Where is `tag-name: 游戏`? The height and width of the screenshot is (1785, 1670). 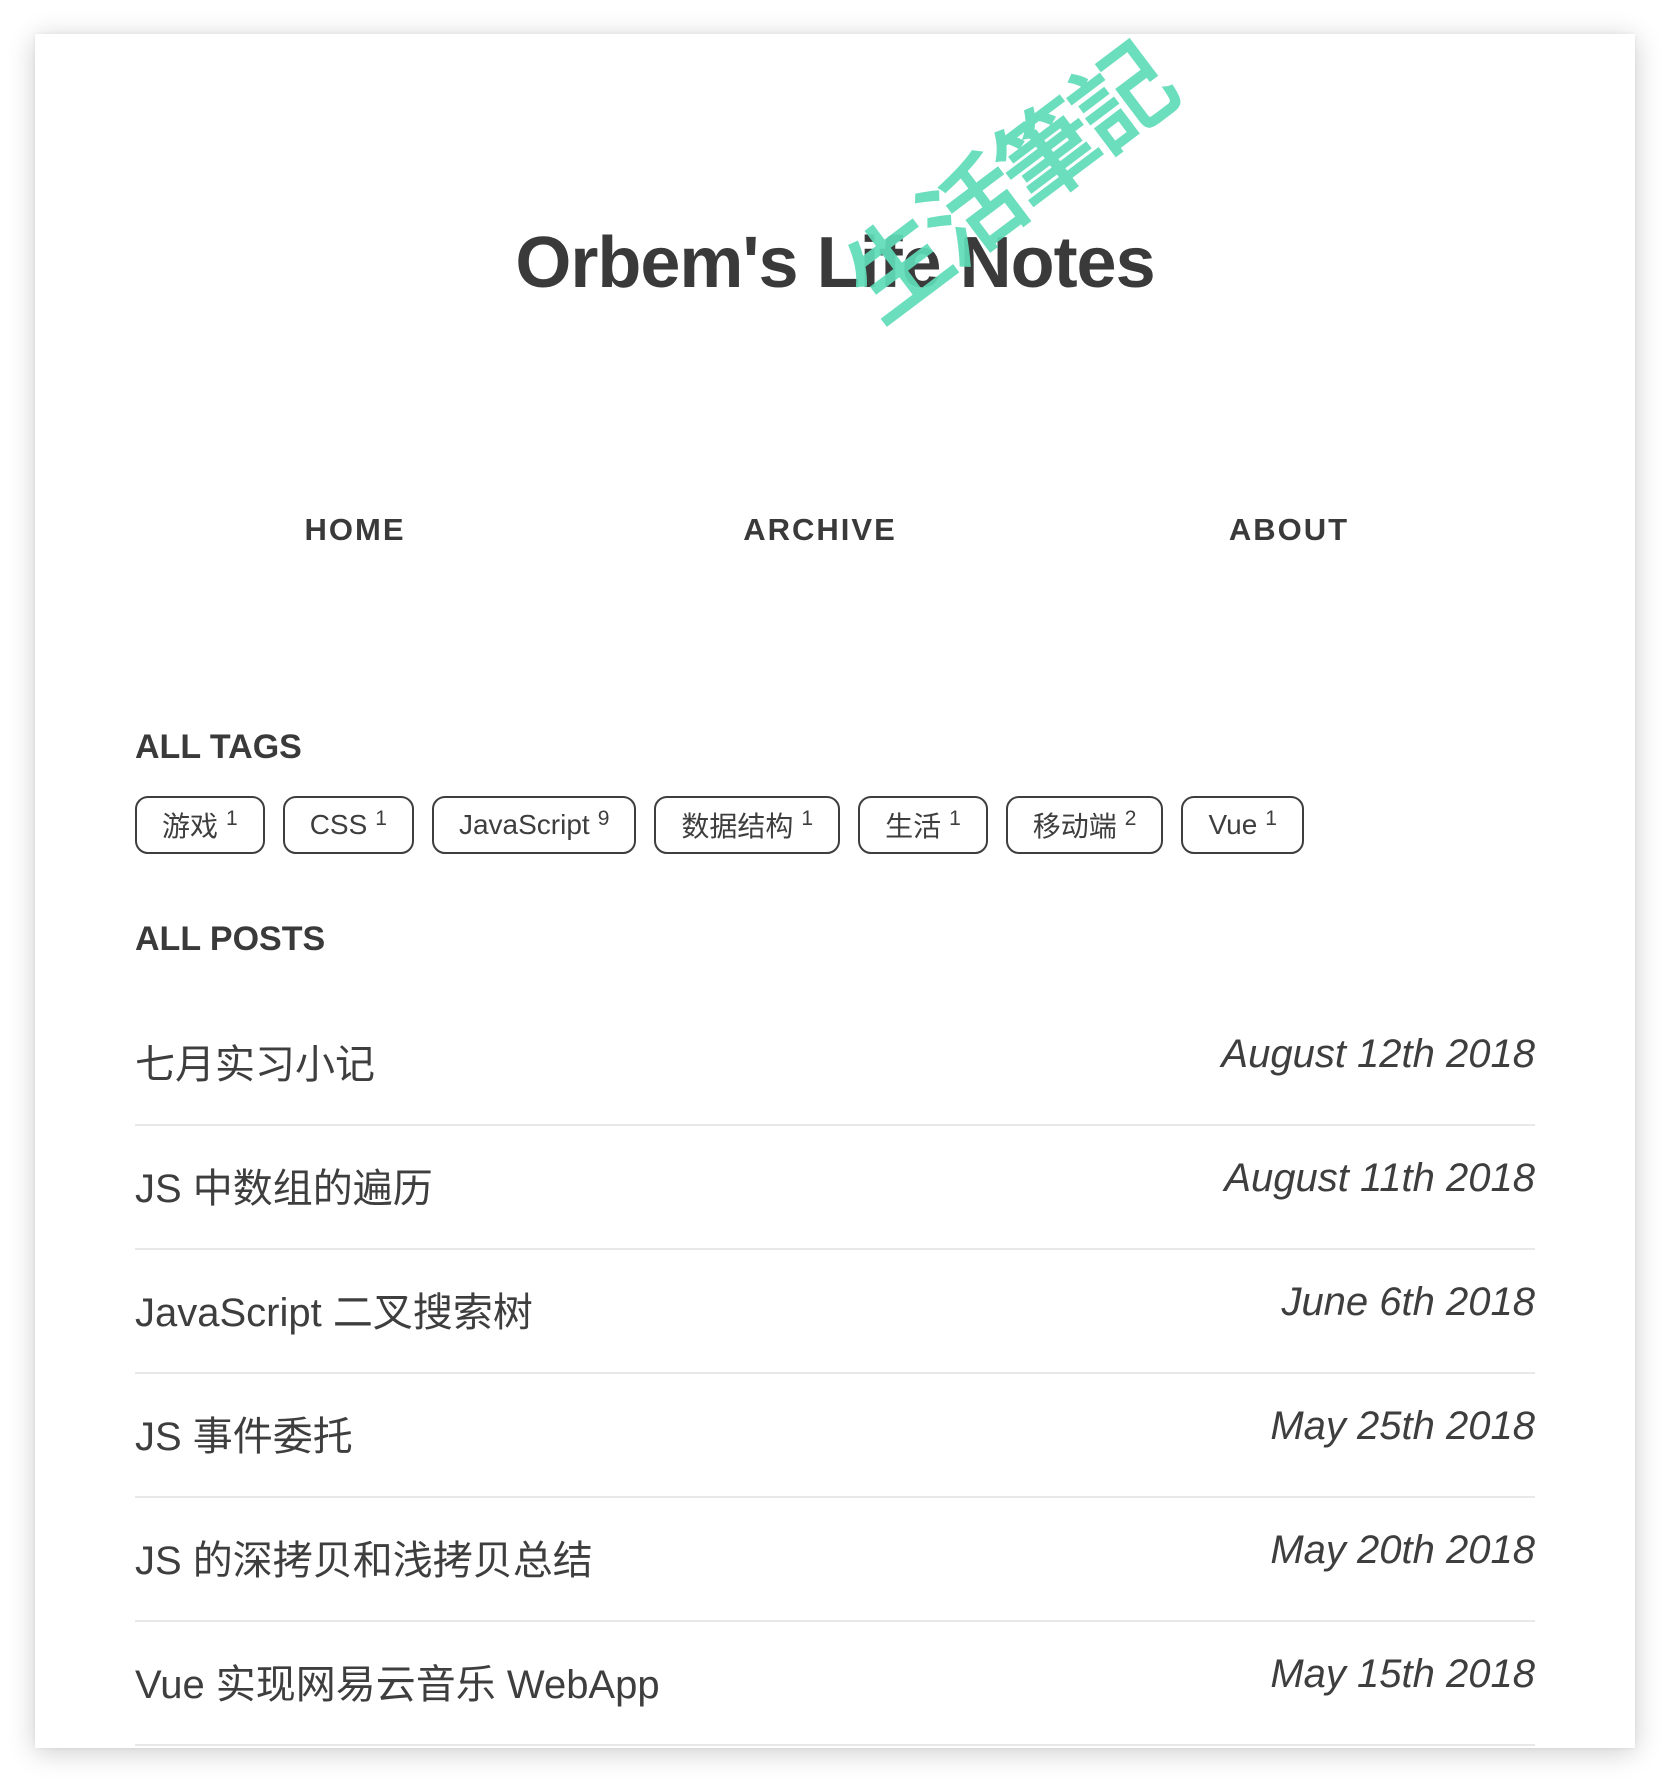
tag-name: 游戏 is located at coordinates (190, 826).